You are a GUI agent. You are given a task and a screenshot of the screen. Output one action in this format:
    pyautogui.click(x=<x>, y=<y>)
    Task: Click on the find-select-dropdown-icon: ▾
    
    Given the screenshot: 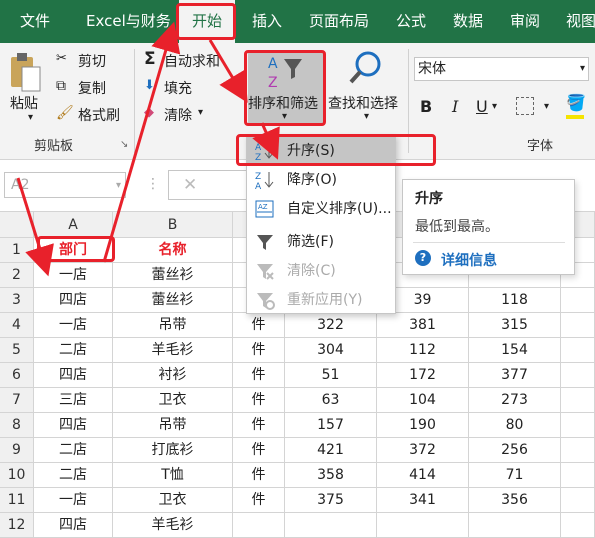 What is the action you would take?
    pyautogui.click(x=366, y=116)
    